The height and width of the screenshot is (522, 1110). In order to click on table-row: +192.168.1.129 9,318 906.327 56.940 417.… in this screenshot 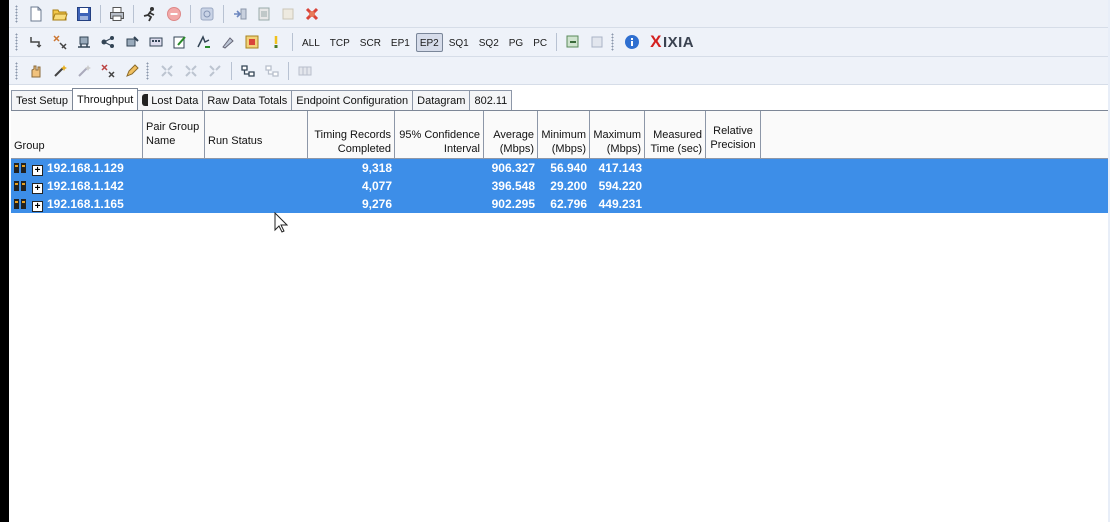, I will do `click(559, 168)`.